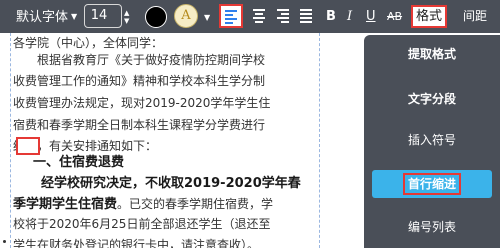 The image size is (500, 248). Describe the element at coordinates (371, 16) in the screenshot. I see `underline-button: U` at that location.